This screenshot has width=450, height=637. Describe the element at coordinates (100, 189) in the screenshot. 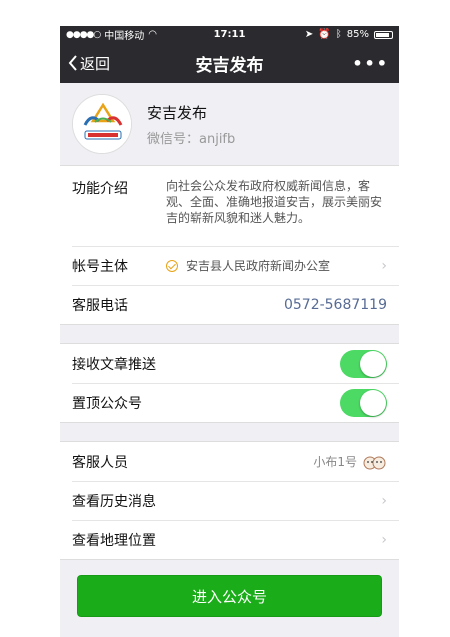

I see `intro-label: 功能介绍` at that location.